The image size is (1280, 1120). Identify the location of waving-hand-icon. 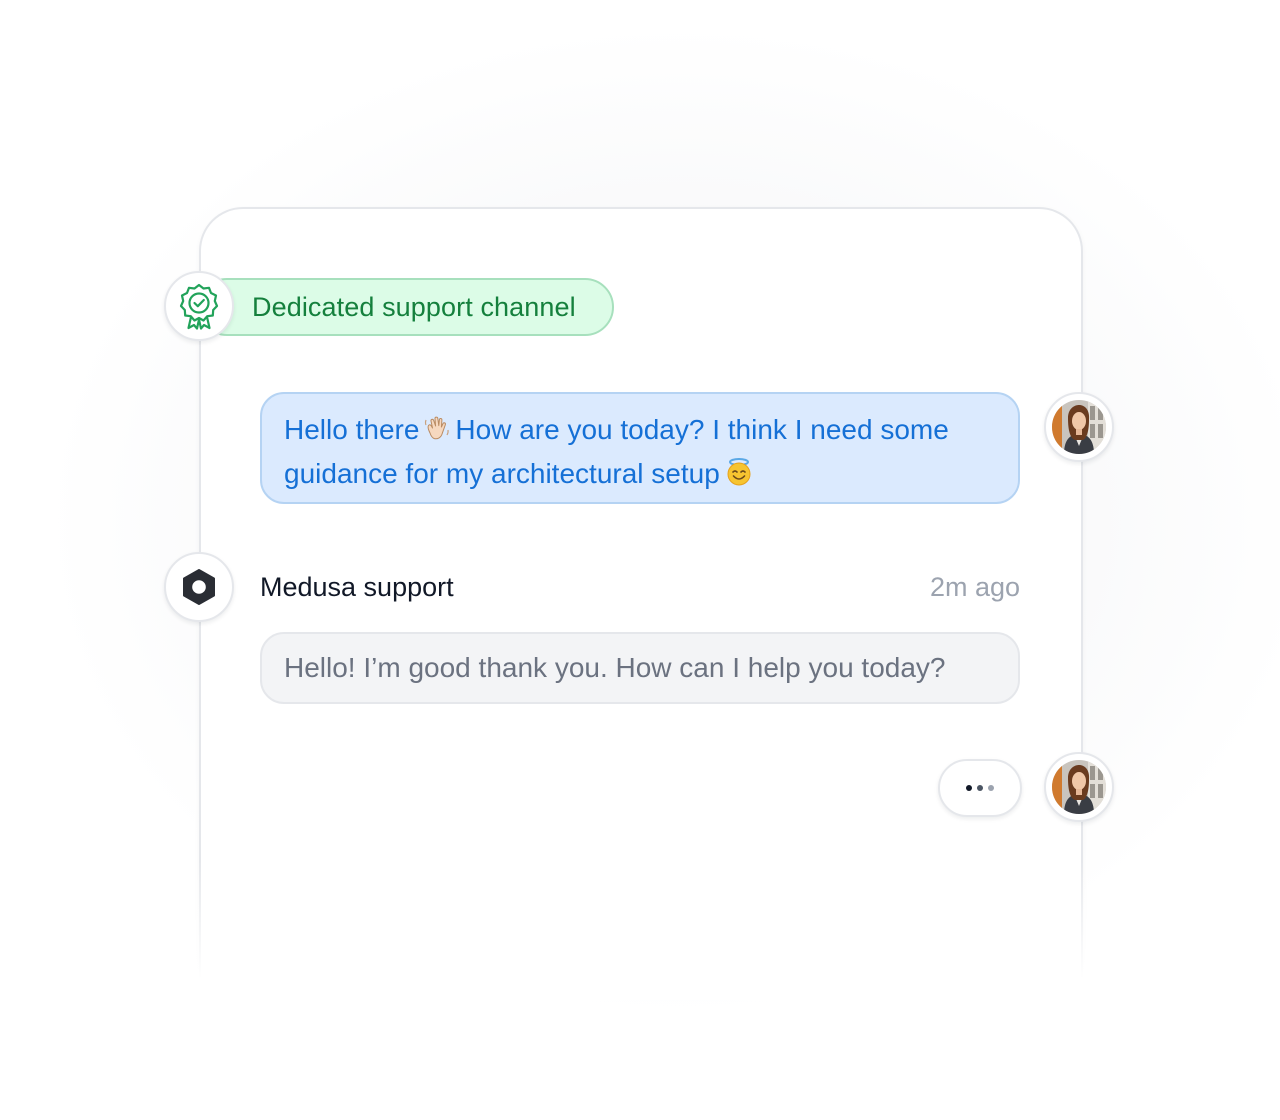
(437, 434).